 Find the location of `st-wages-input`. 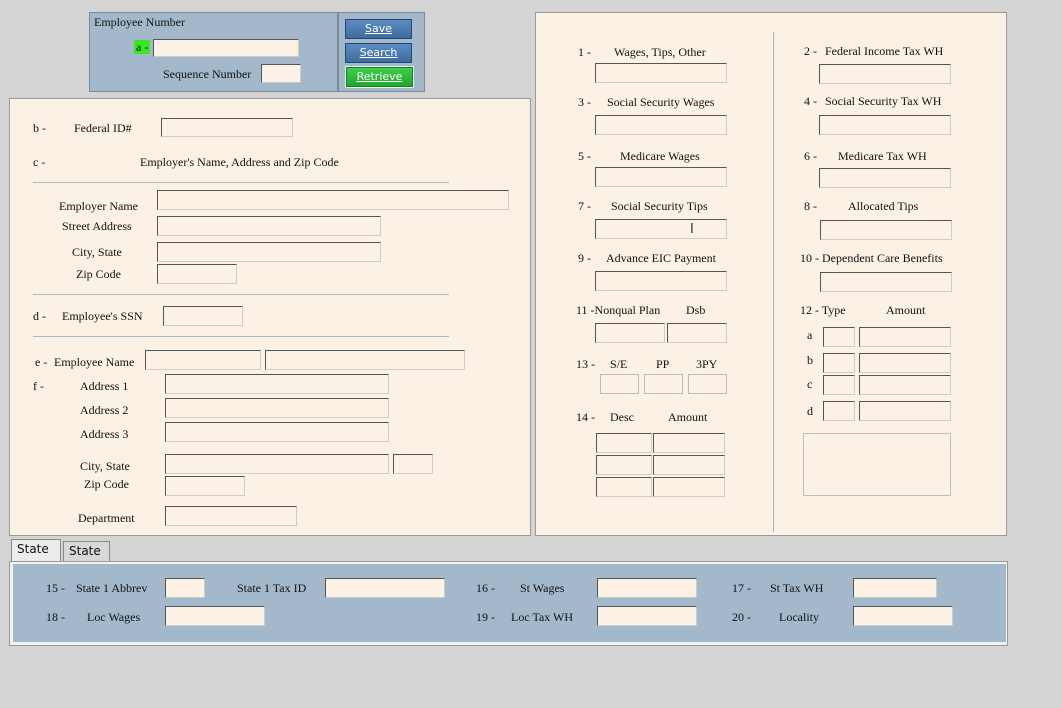

st-wages-input is located at coordinates (647, 588).